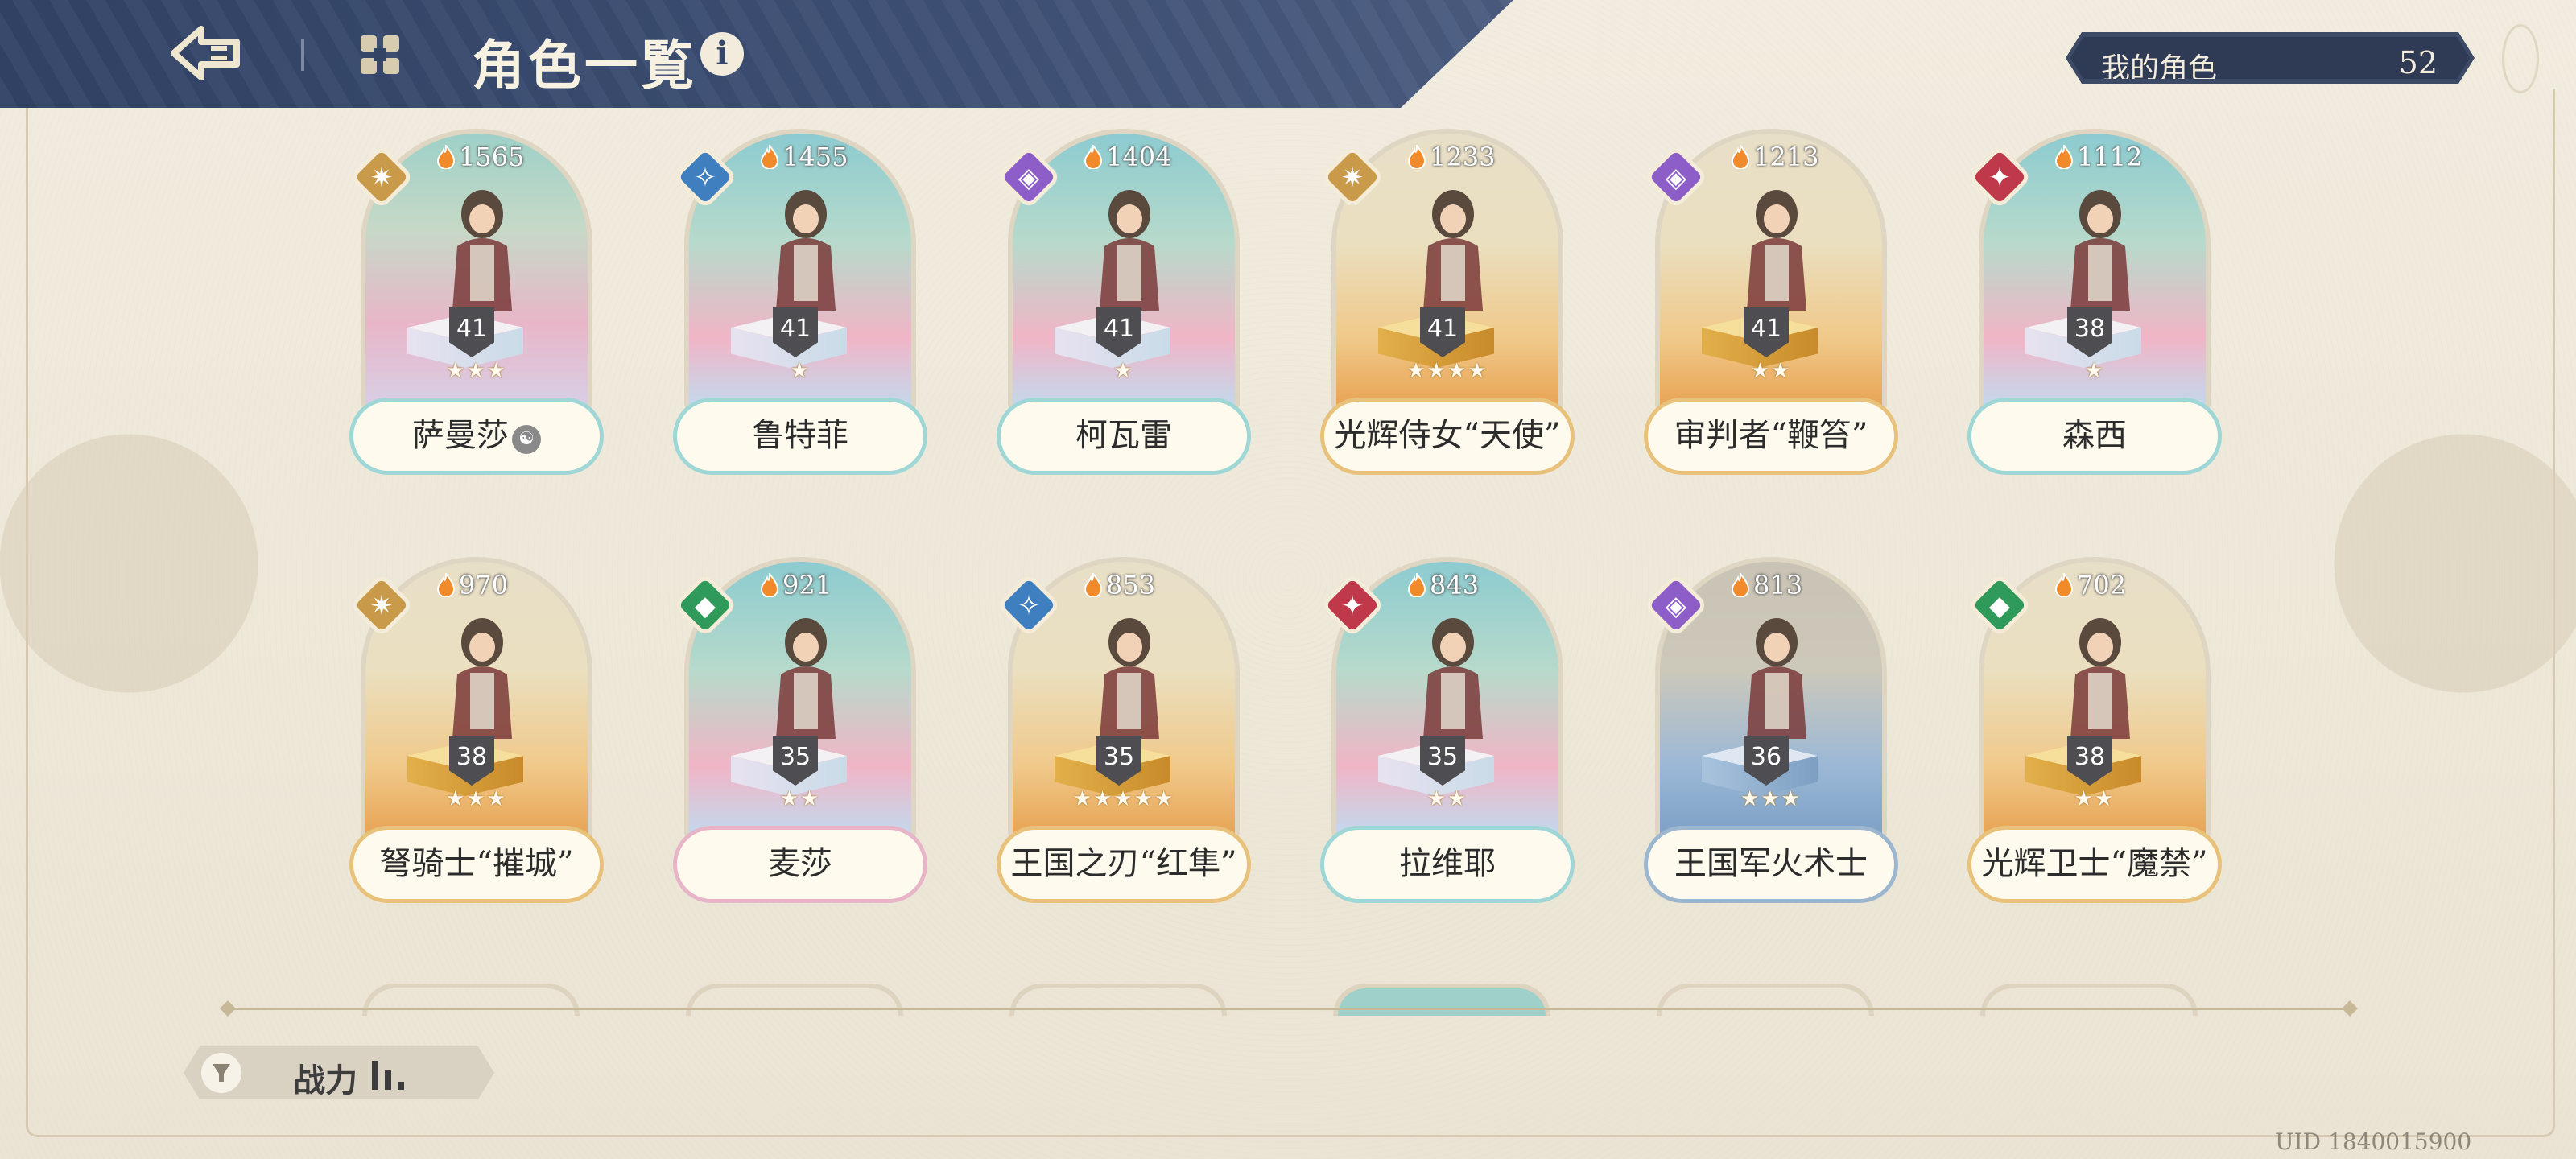 The width and height of the screenshot is (2576, 1159). I want to click on filter-icon, so click(221, 1073).